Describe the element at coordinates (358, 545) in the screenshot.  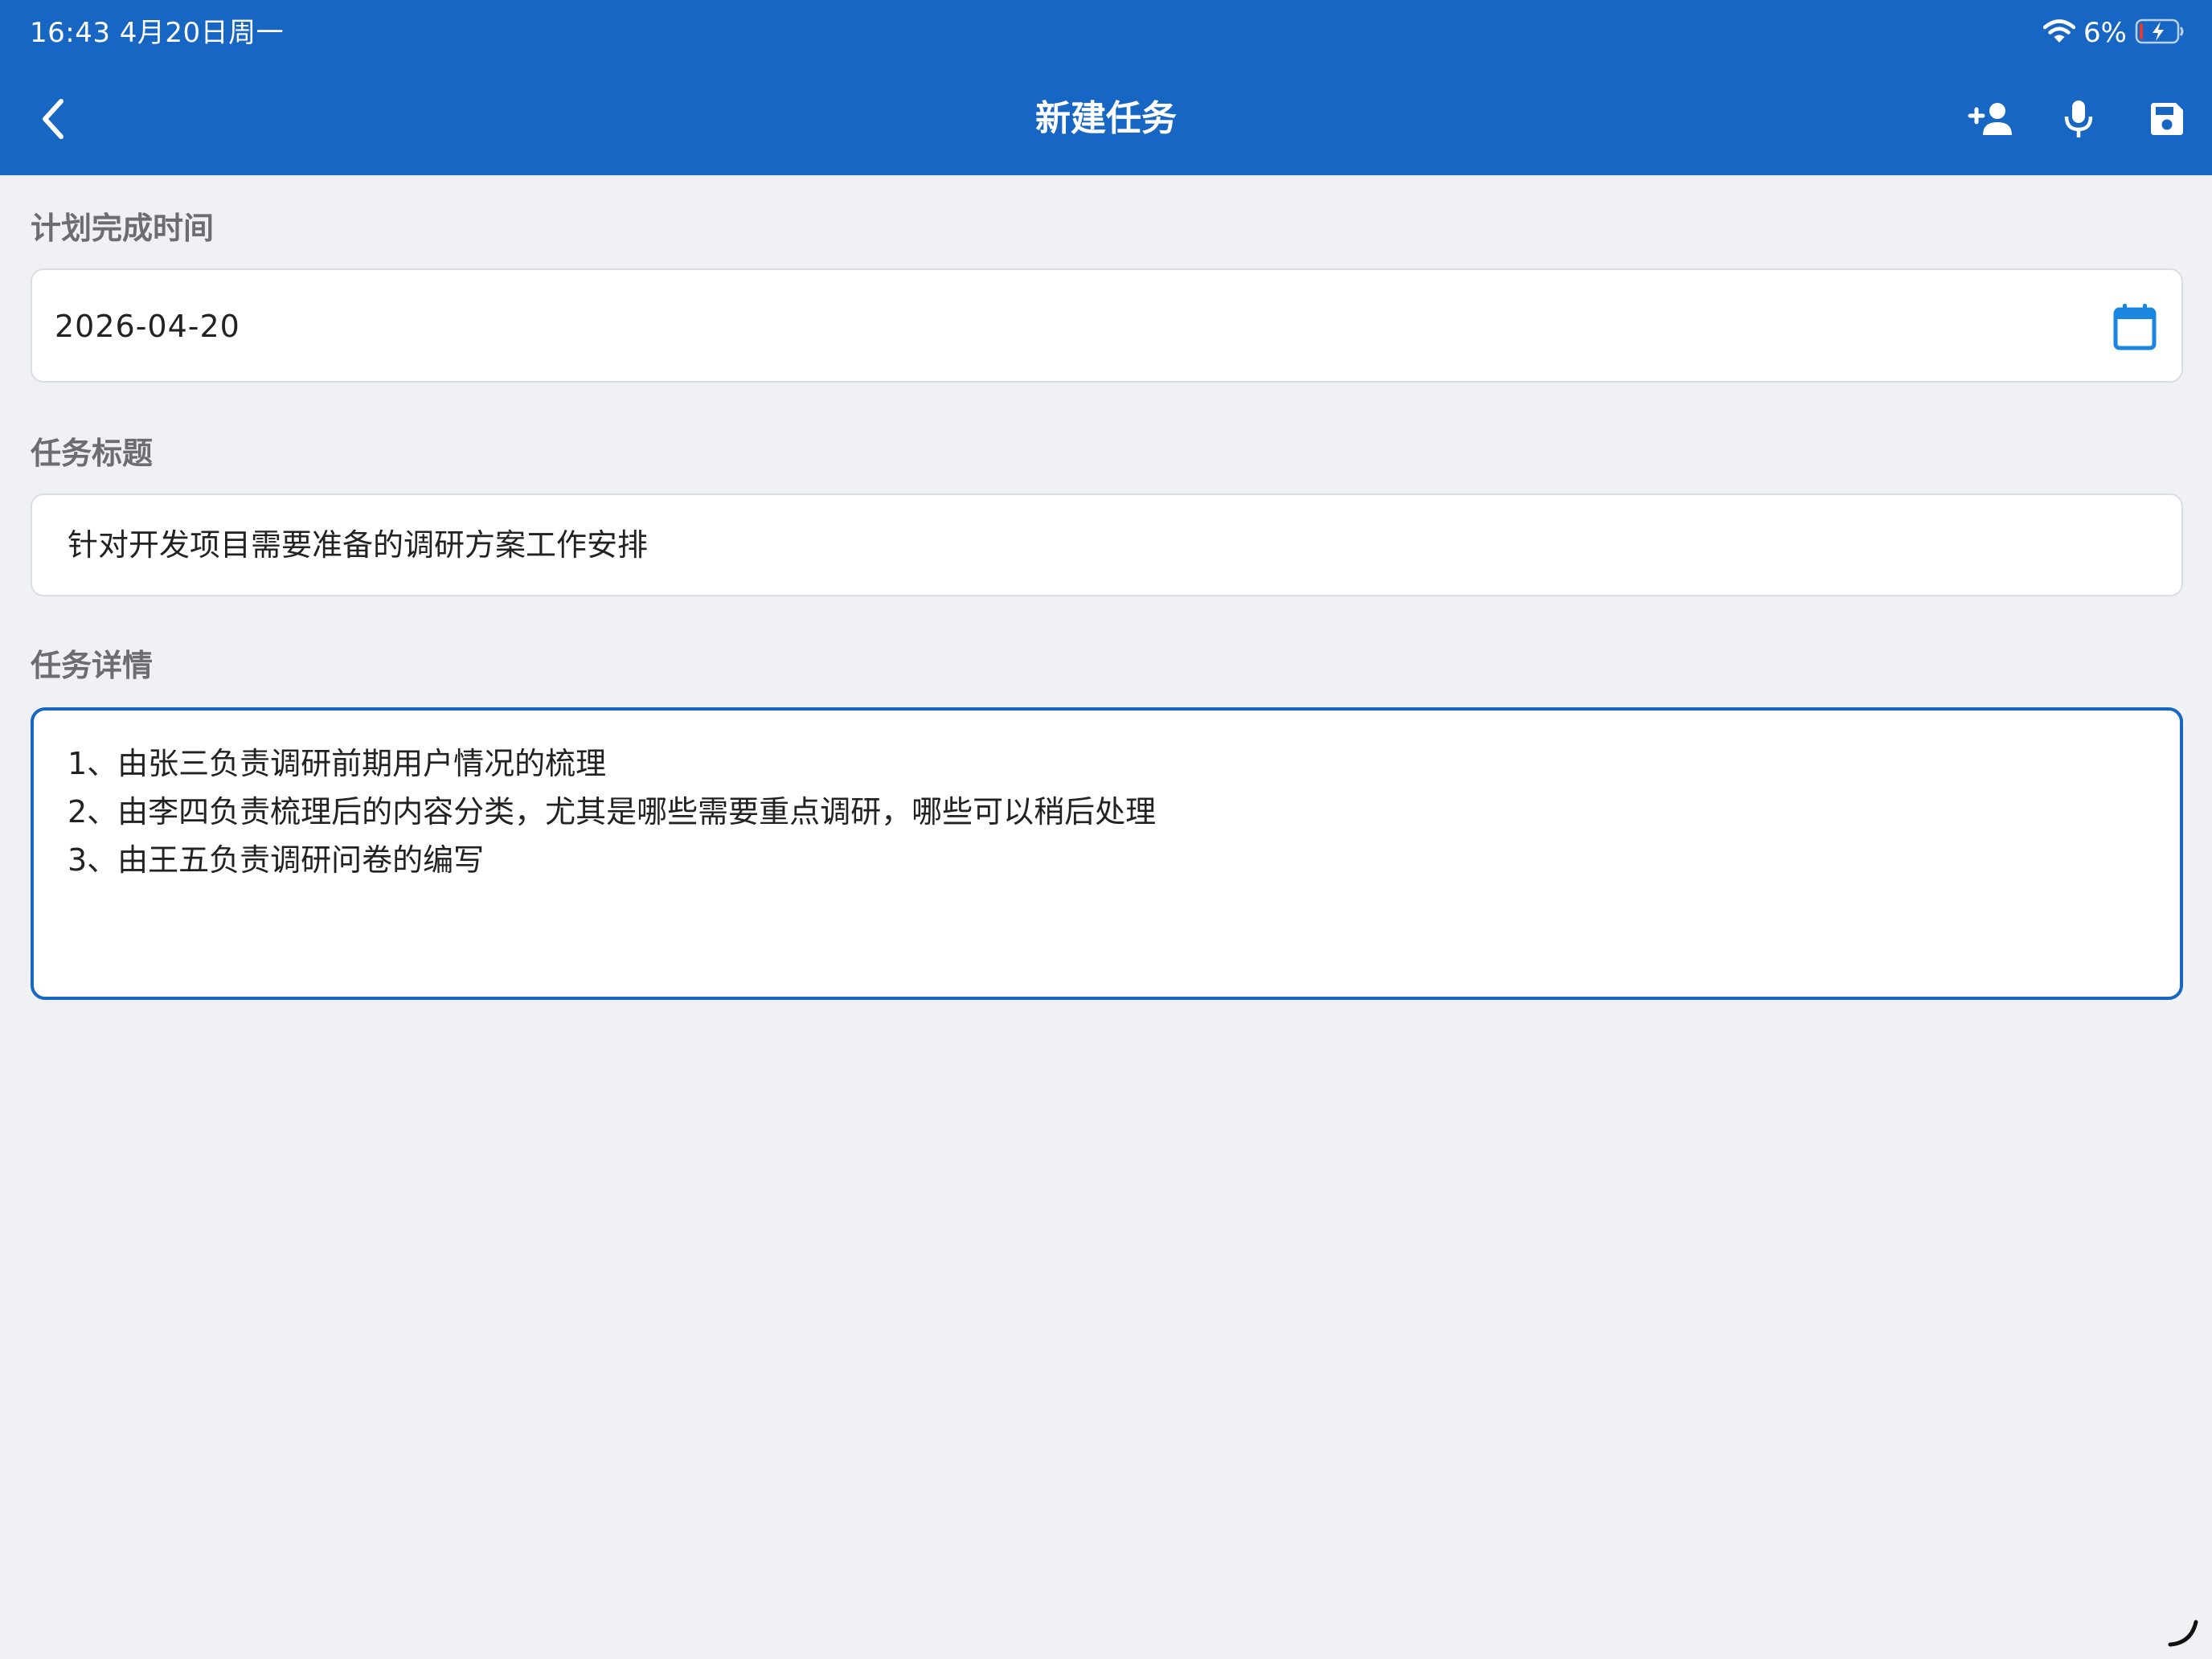
I see `task-title-value: 针对开发项目需要准备的调研方案工作安排` at that location.